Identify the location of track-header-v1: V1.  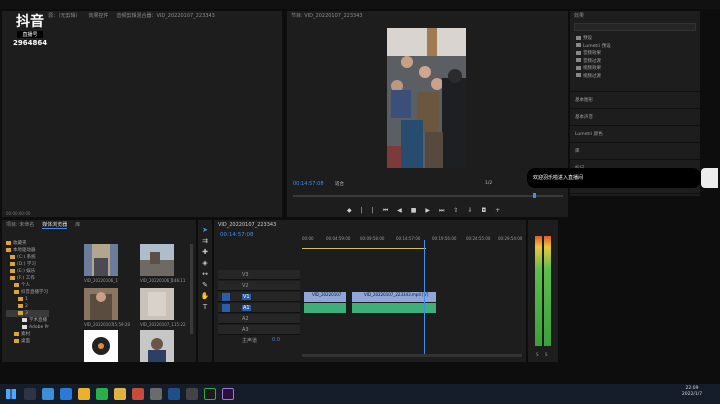
(259, 297).